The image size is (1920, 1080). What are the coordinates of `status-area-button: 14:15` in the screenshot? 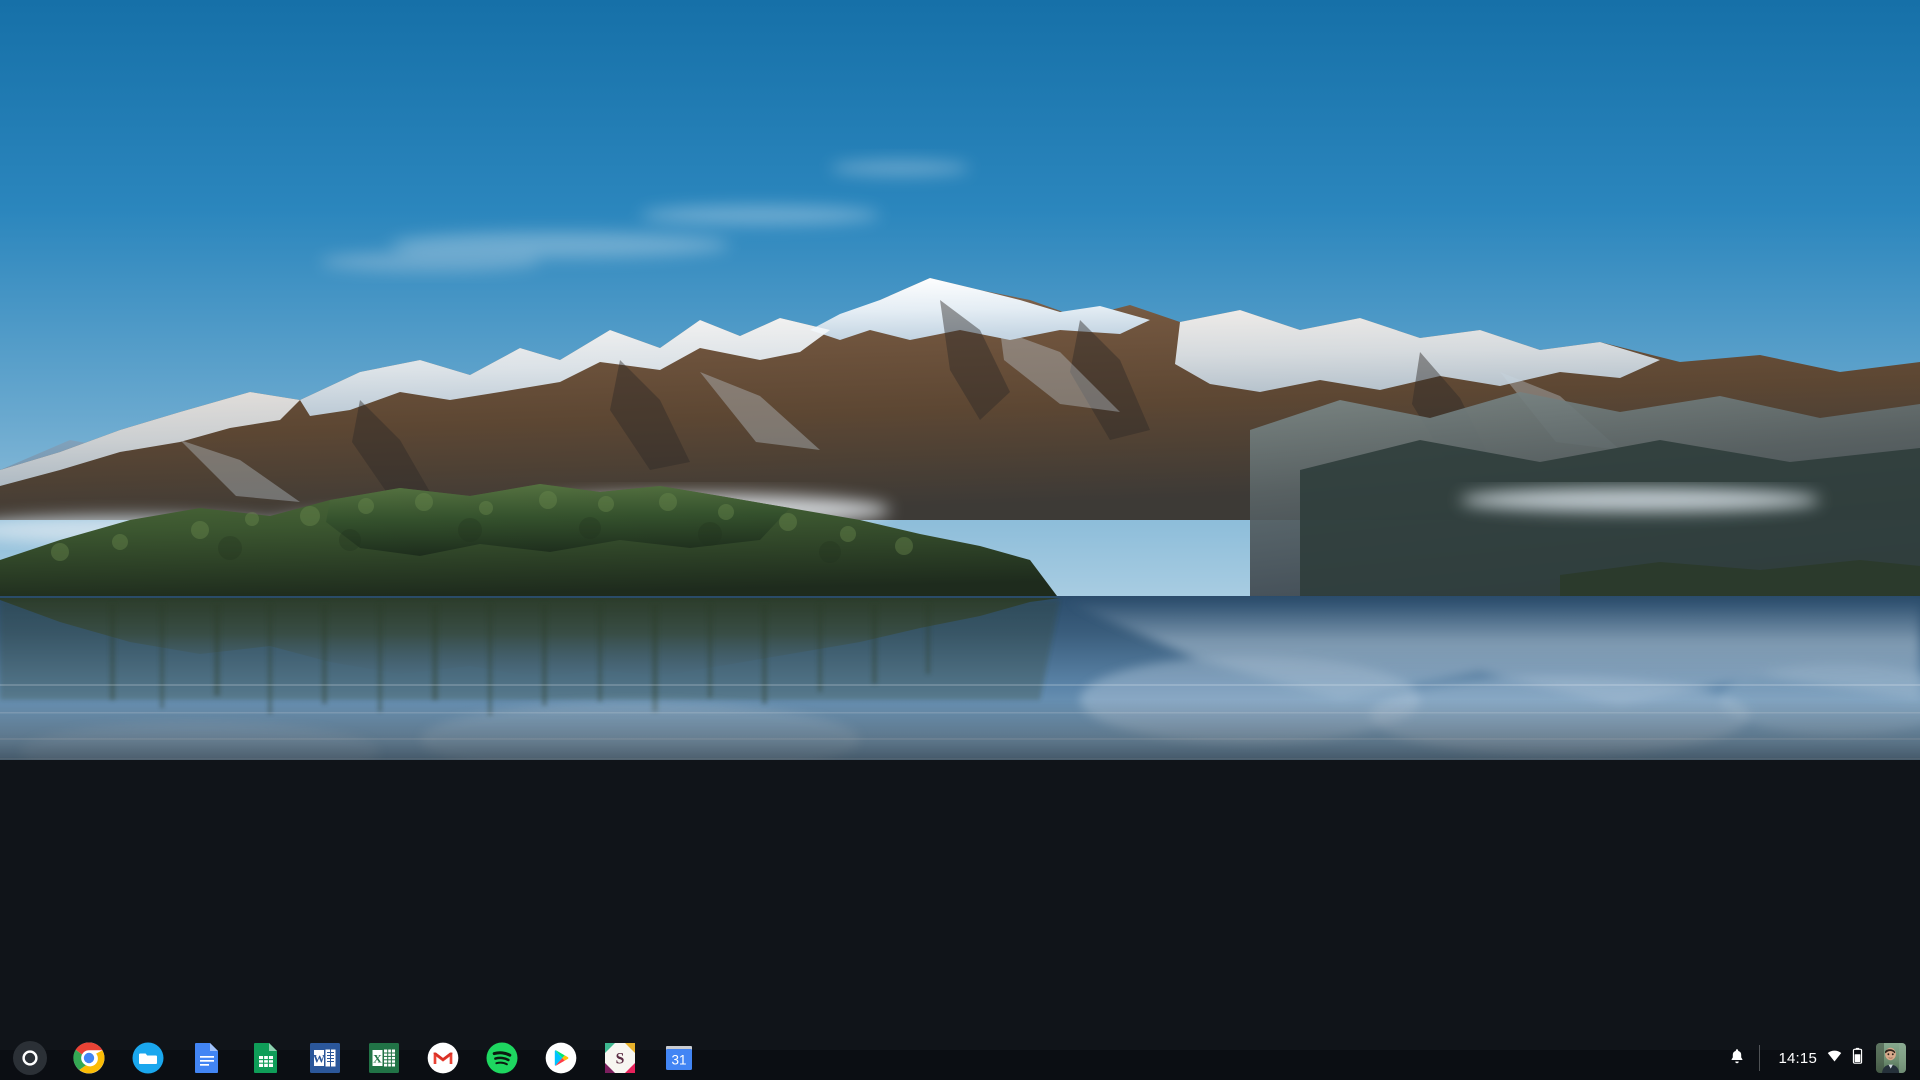 It's located at (1842, 1058).